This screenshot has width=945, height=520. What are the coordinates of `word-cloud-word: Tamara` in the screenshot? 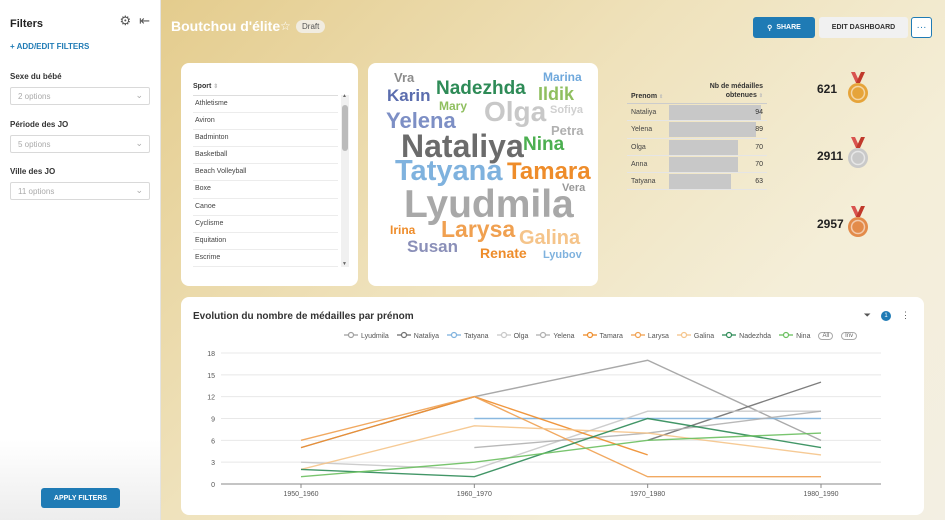 It's located at (549, 172).